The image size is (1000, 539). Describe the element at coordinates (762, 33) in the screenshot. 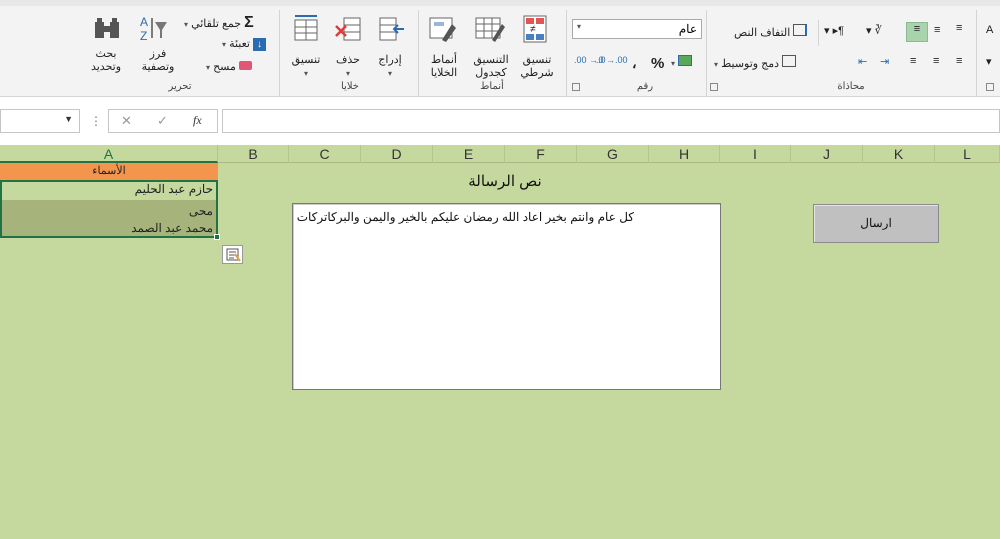

I see `wrap-text-label: التفاف النص` at that location.